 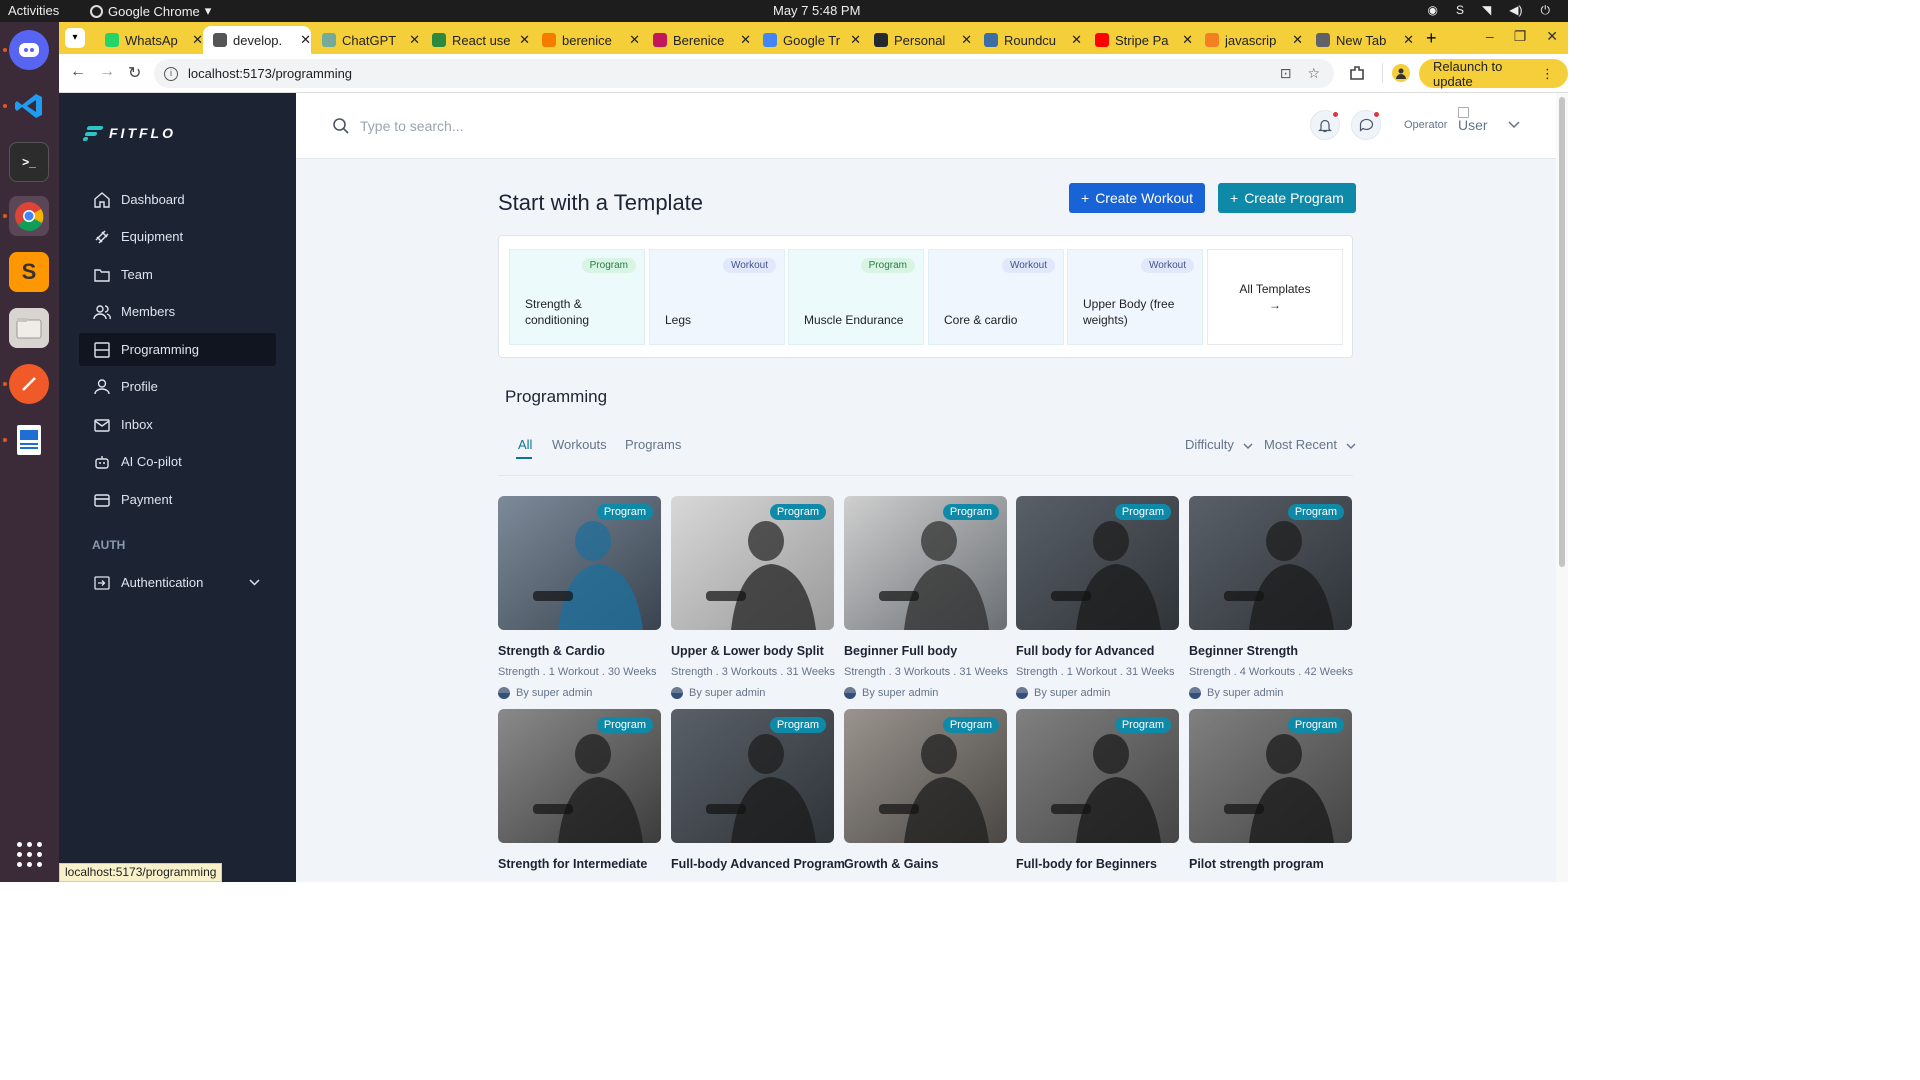 What do you see at coordinates (177, 349) in the screenshot?
I see `sidebar-item-programming: Programming` at bounding box center [177, 349].